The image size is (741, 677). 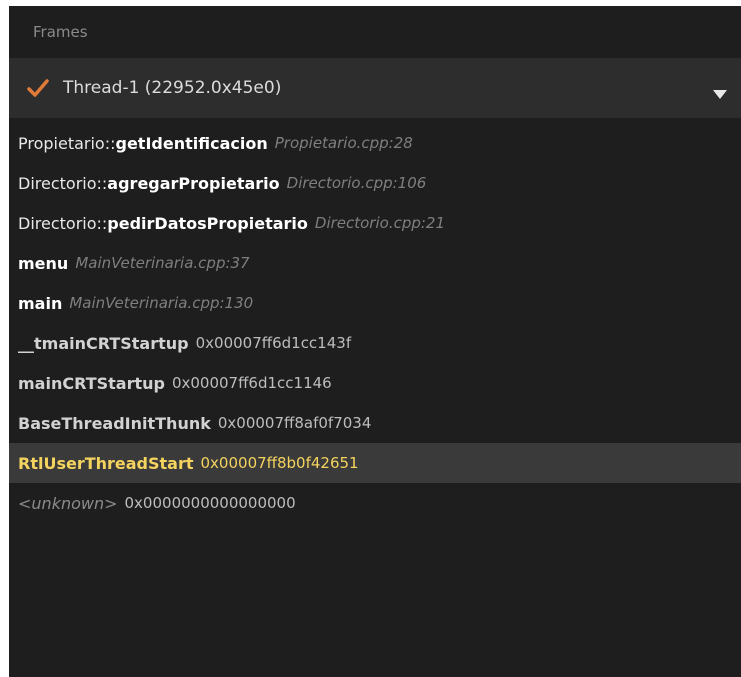 I want to click on stack-frame: <unknown> 0x0000000000000000, so click(x=375, y=503).